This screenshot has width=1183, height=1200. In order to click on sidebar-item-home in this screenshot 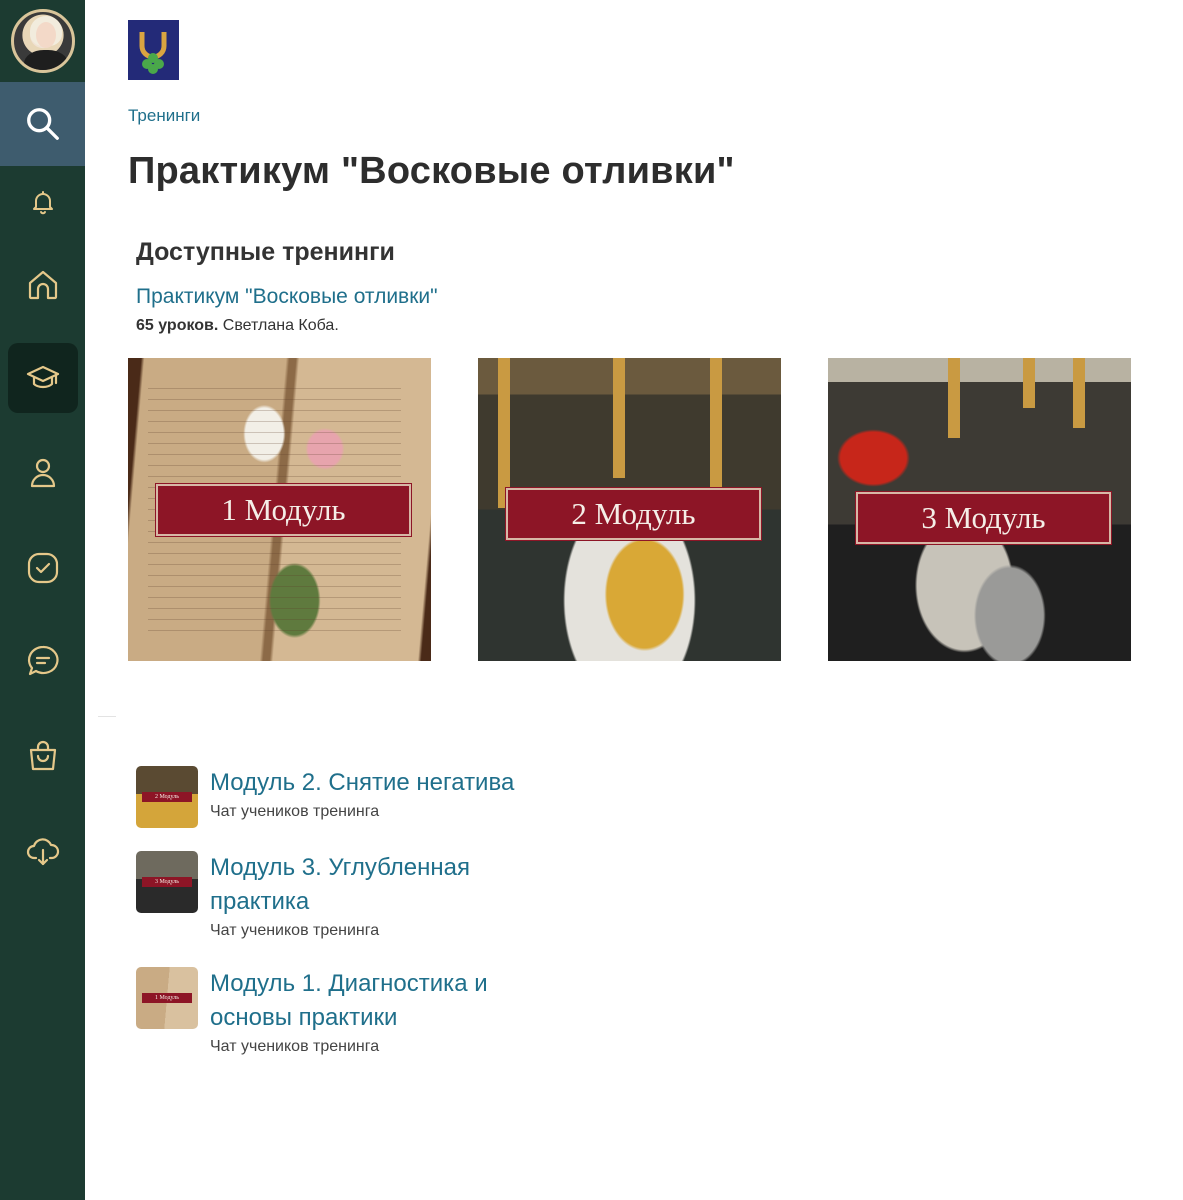, I will do `click(42, 285)`.